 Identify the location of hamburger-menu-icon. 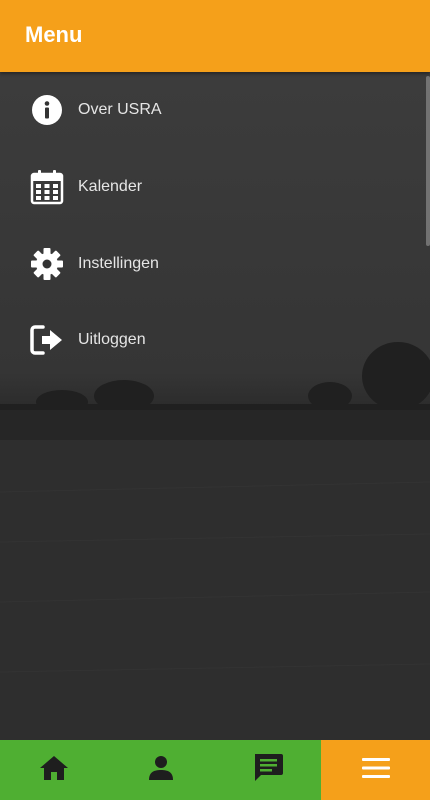
(376, 770).